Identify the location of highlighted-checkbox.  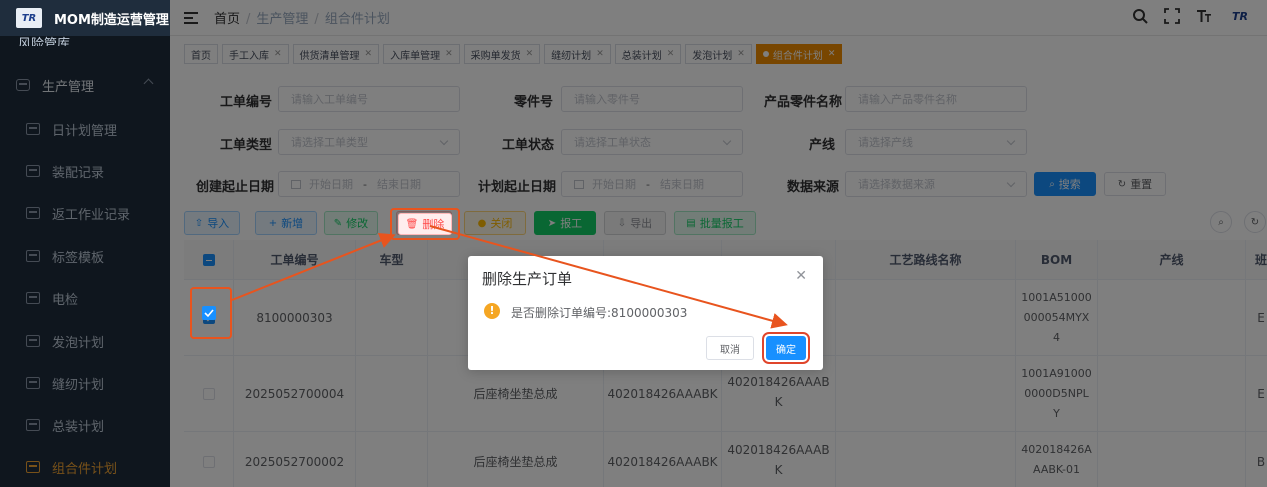
(209, 313).